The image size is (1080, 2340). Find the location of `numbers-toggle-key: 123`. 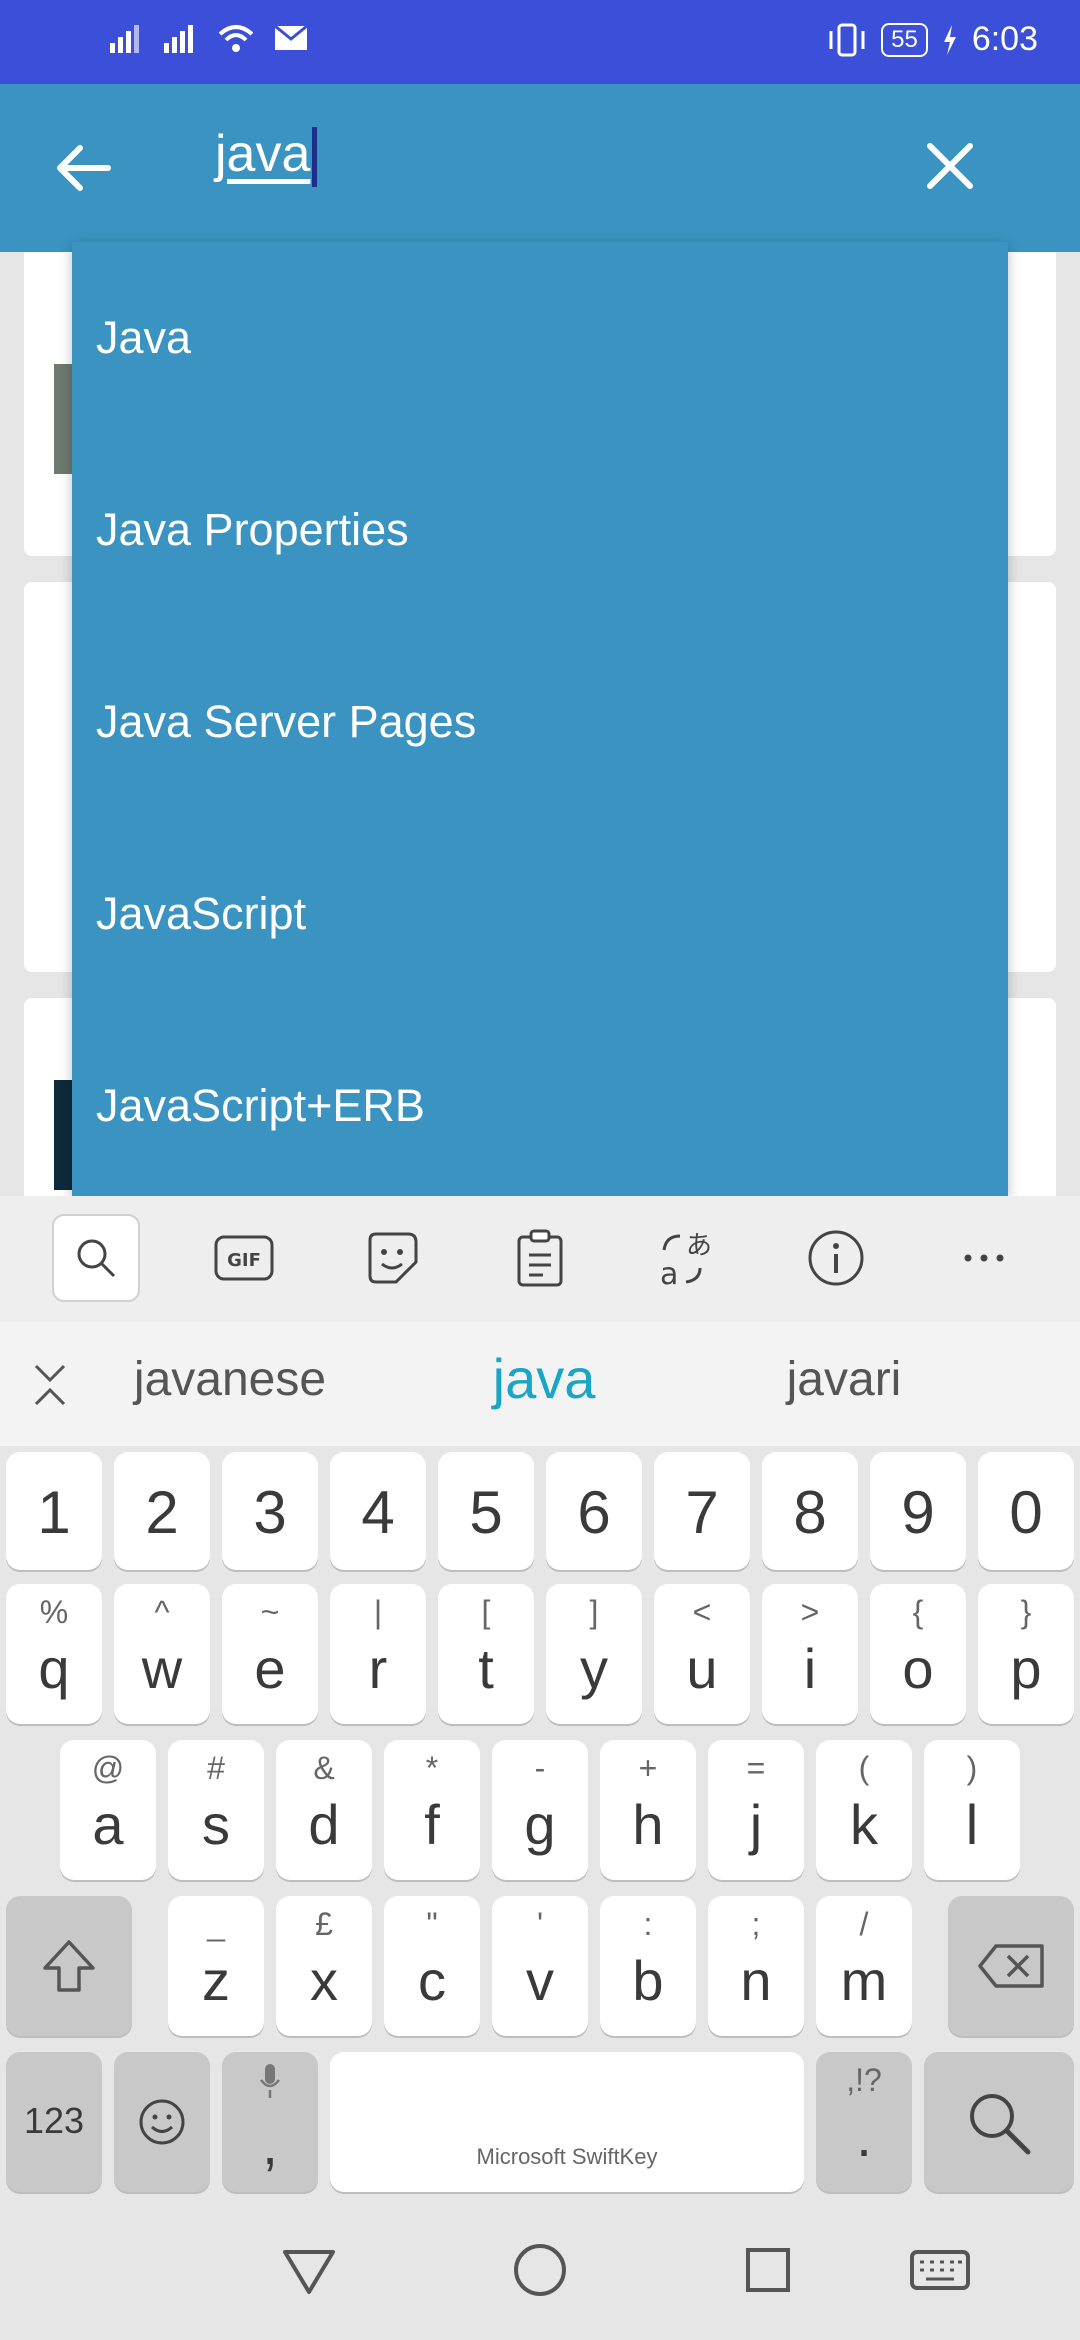

numbers-toggle-key: 123 is located at coordinates (54, 2122).